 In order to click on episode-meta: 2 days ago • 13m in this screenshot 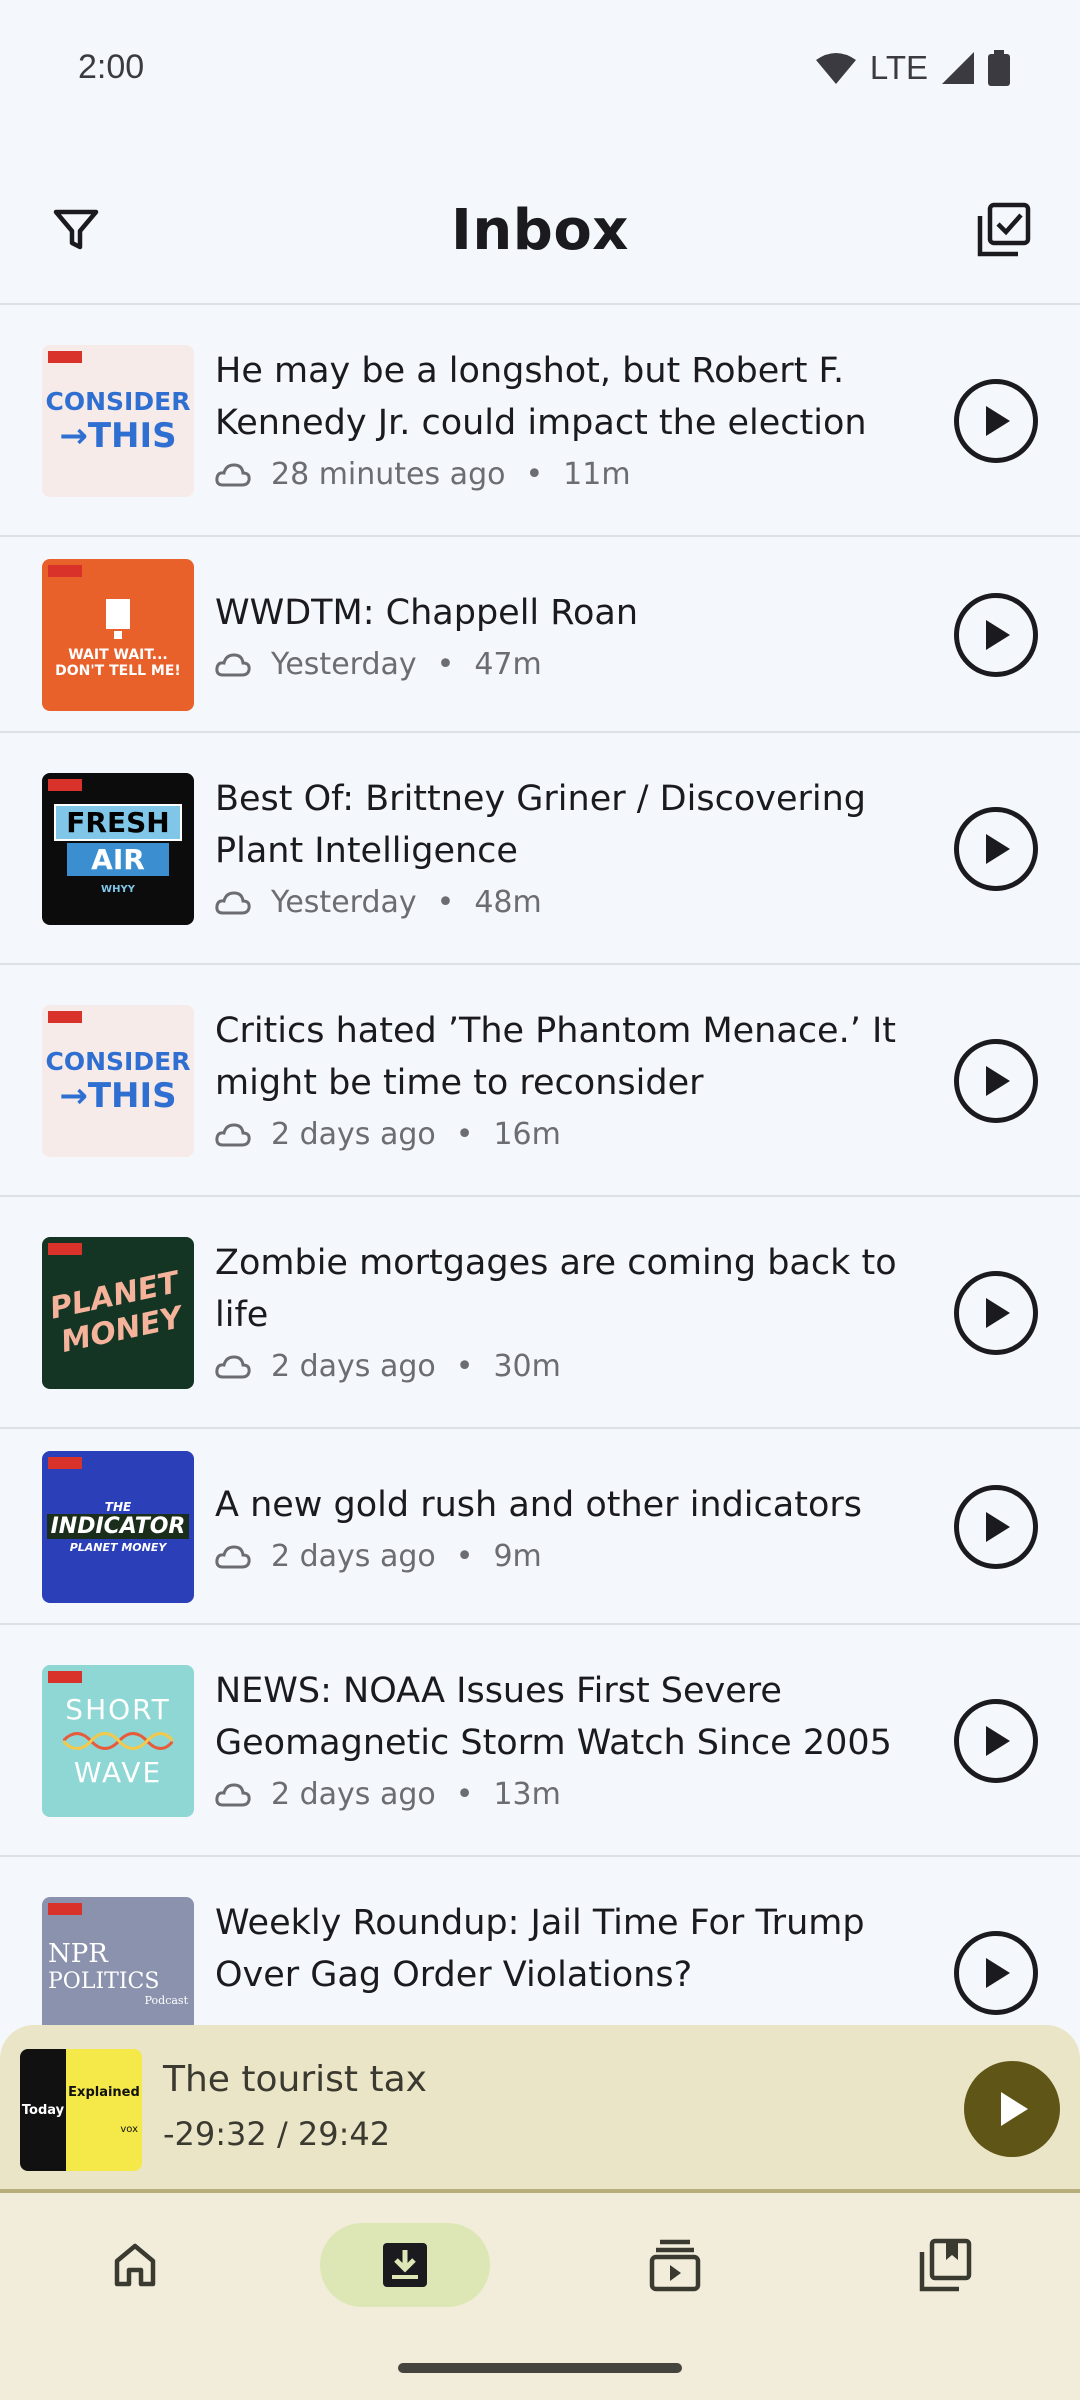, I will do `click(565, 1794)`.